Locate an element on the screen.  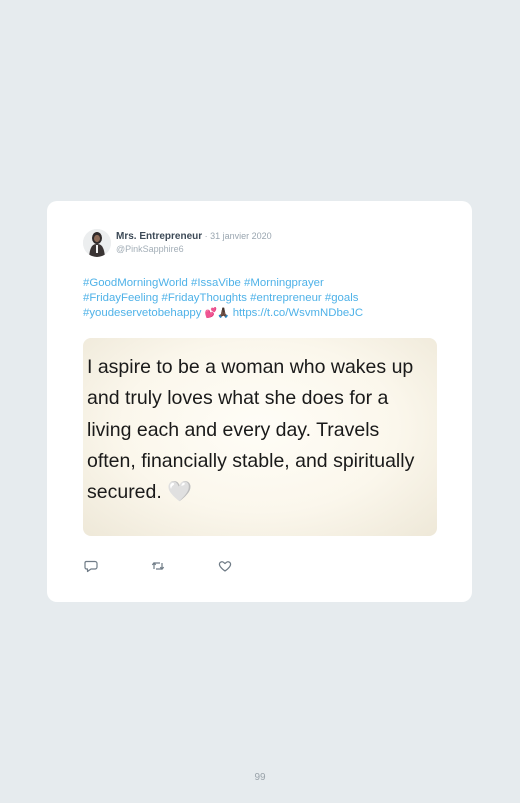
retweet-icon is located at coordinates (158, 566).